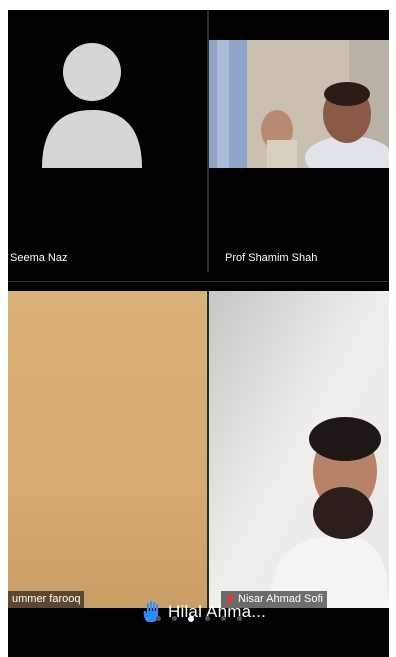 The height and width of the screenshot is (657, 396). What do you see at coordinates (190, 618) in the screenshot?
I see `page-dot-active` at bounding box center [190, 618].